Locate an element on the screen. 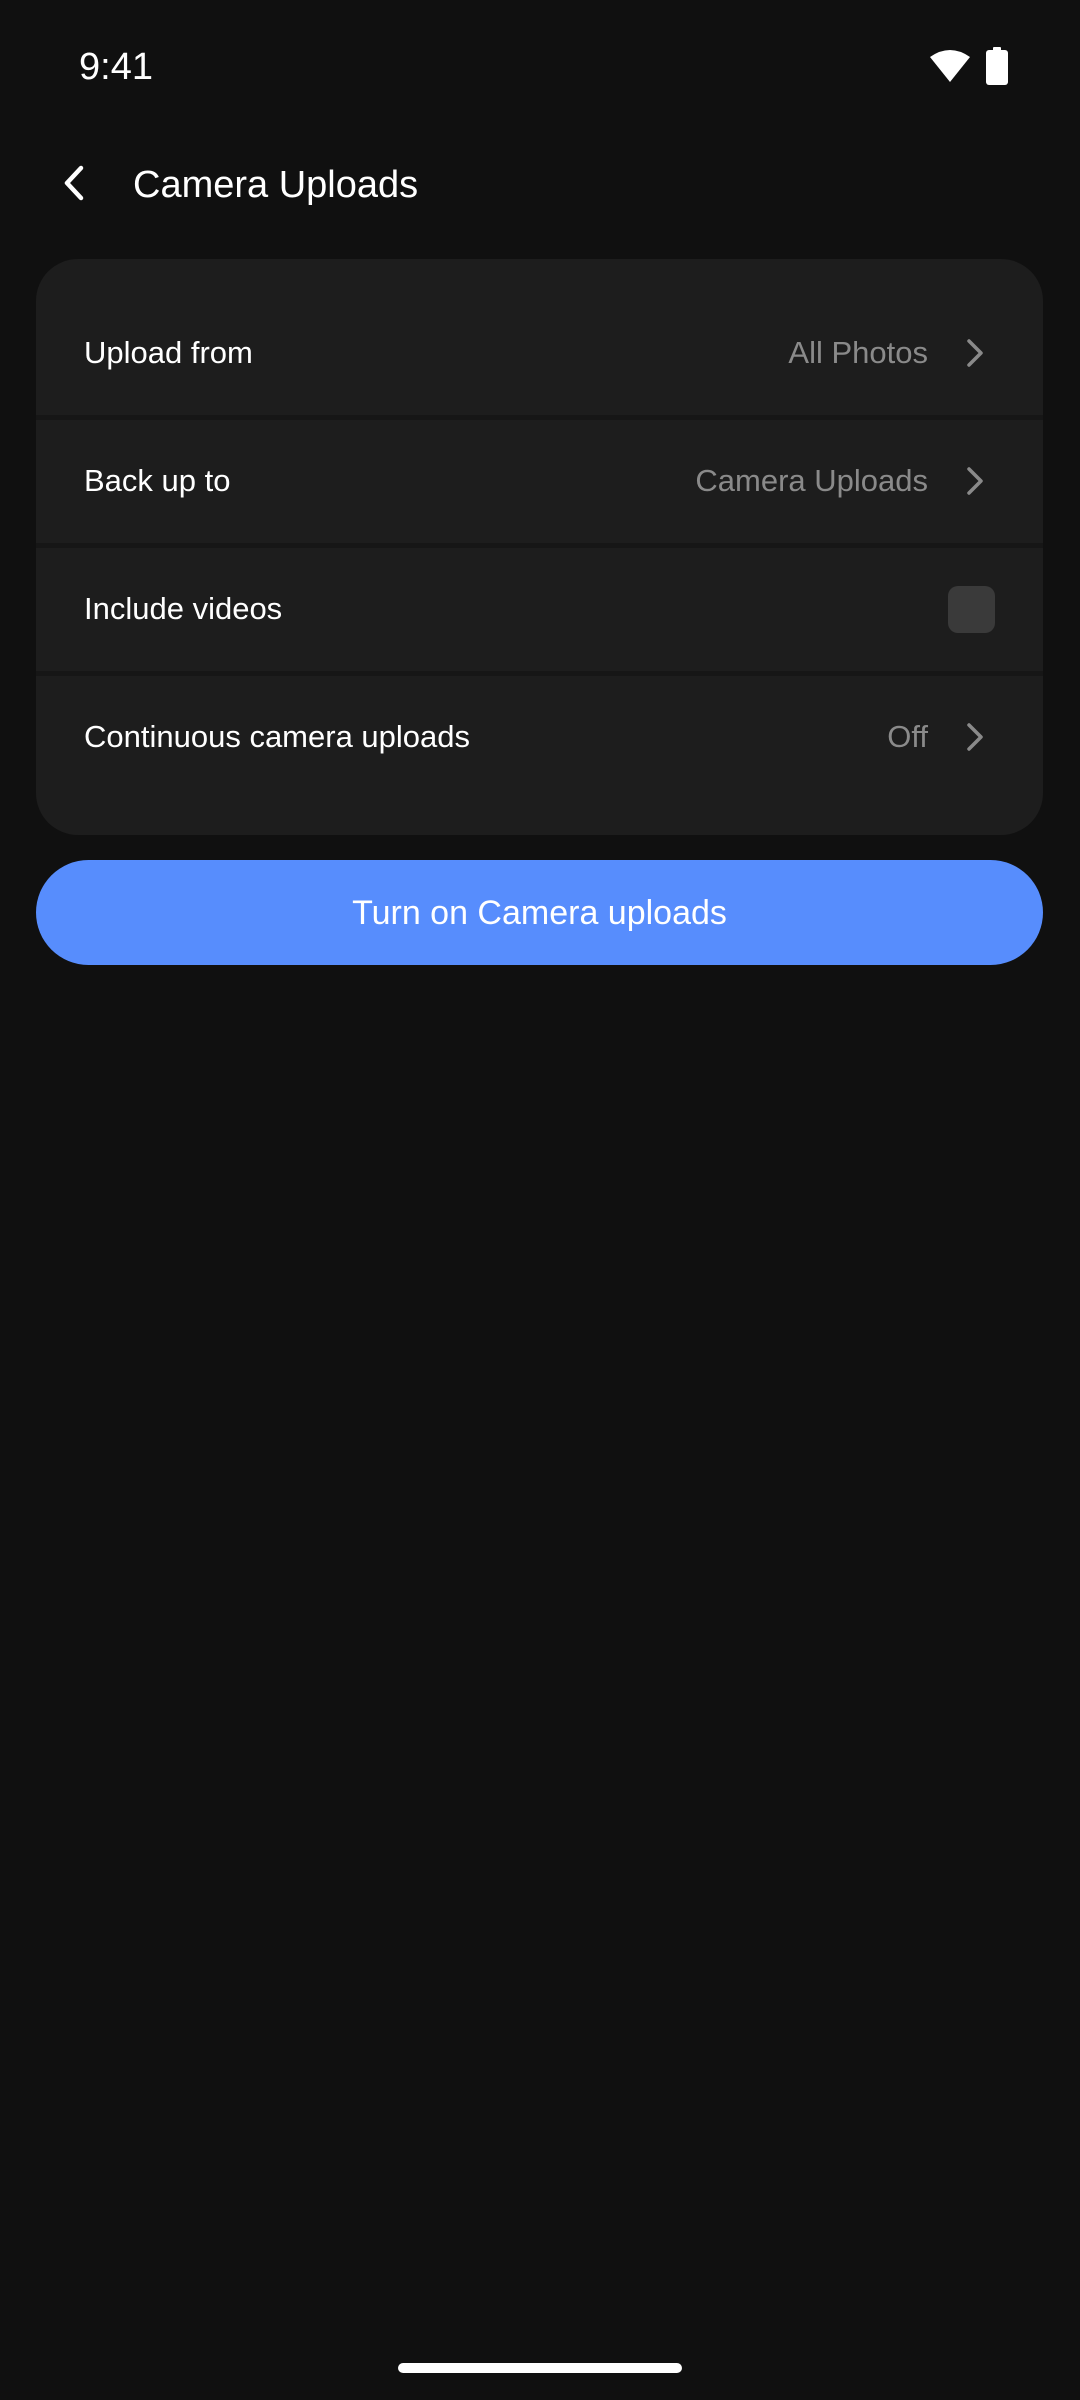 The height and width of the screenshot is (2400, 1080). upload-from-row: Upload from All Photos is located at coordinates (539, 353).